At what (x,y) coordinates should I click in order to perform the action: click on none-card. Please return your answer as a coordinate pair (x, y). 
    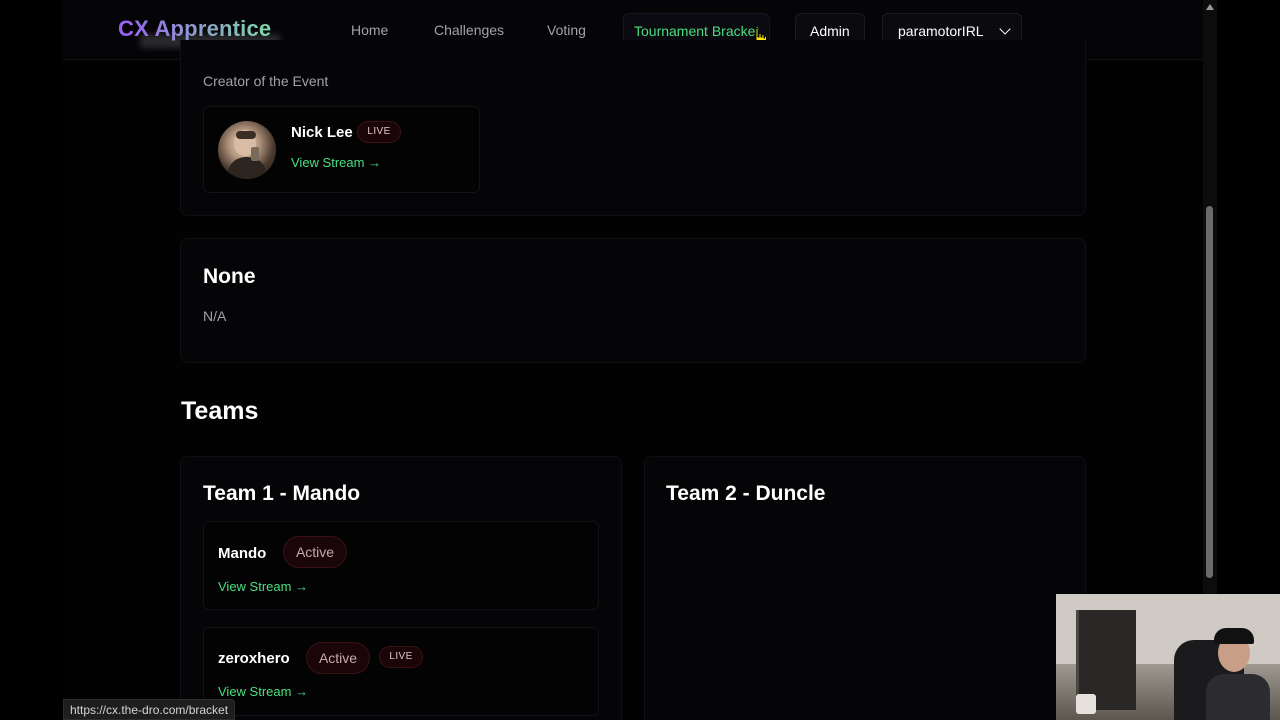
    Looking at the image, I should click on (633, 300).